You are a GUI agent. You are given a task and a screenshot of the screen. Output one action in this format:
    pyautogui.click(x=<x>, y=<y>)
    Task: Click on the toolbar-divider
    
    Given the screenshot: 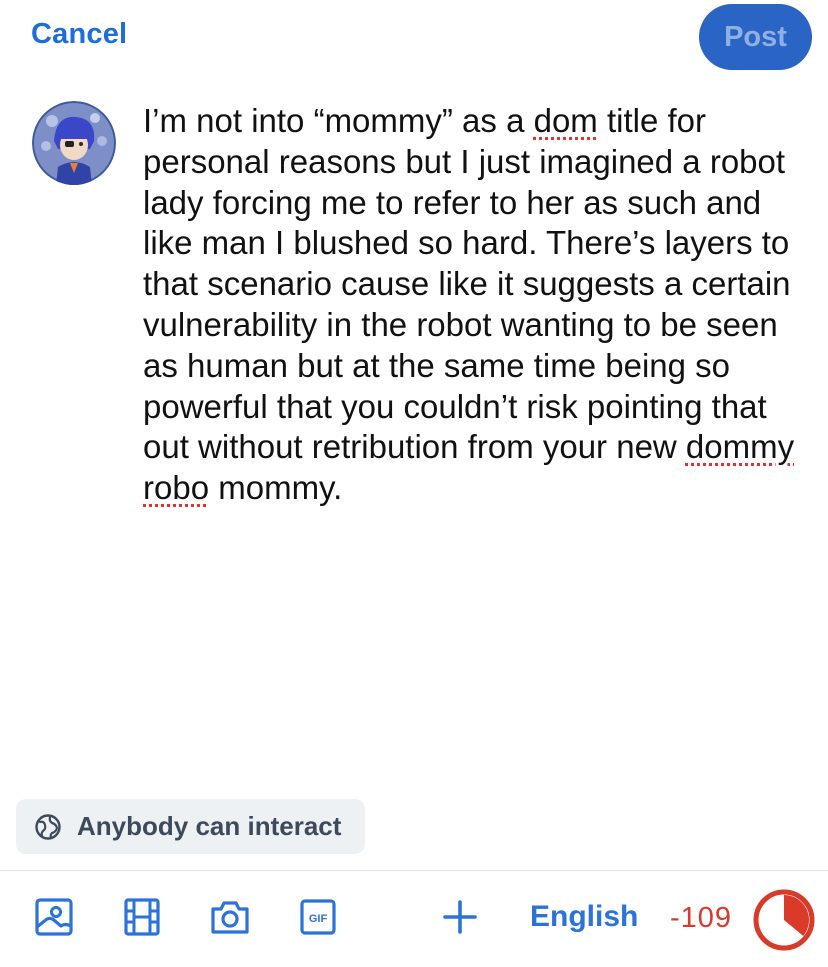 What is the action you would take?
    pyautogui.click(x=414, y=870)
    